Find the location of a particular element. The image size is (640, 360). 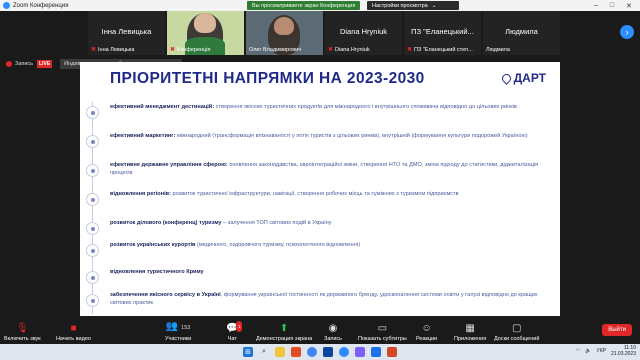

mic-off-icon: 🎙 is located at coordinates (22, 328).